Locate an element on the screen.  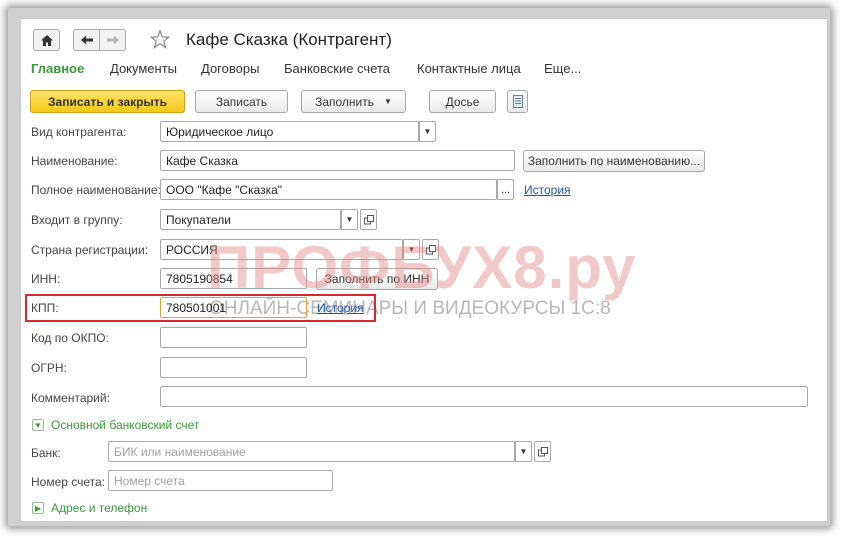
okpo-label: Код по ОКПО: is located at coordinates (70, 338).